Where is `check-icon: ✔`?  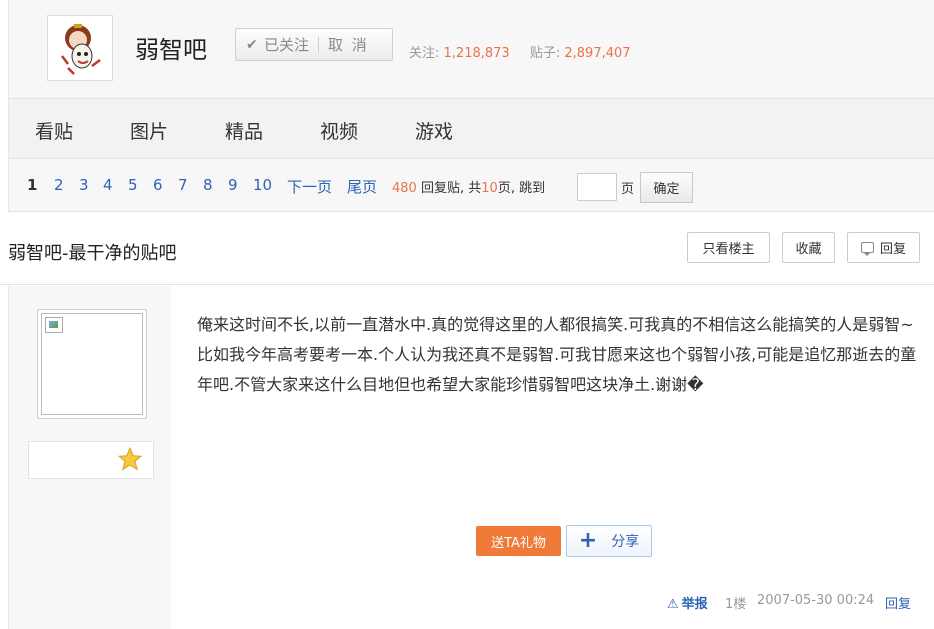 check-icon: ✔ is located at coordinates (252, 44).